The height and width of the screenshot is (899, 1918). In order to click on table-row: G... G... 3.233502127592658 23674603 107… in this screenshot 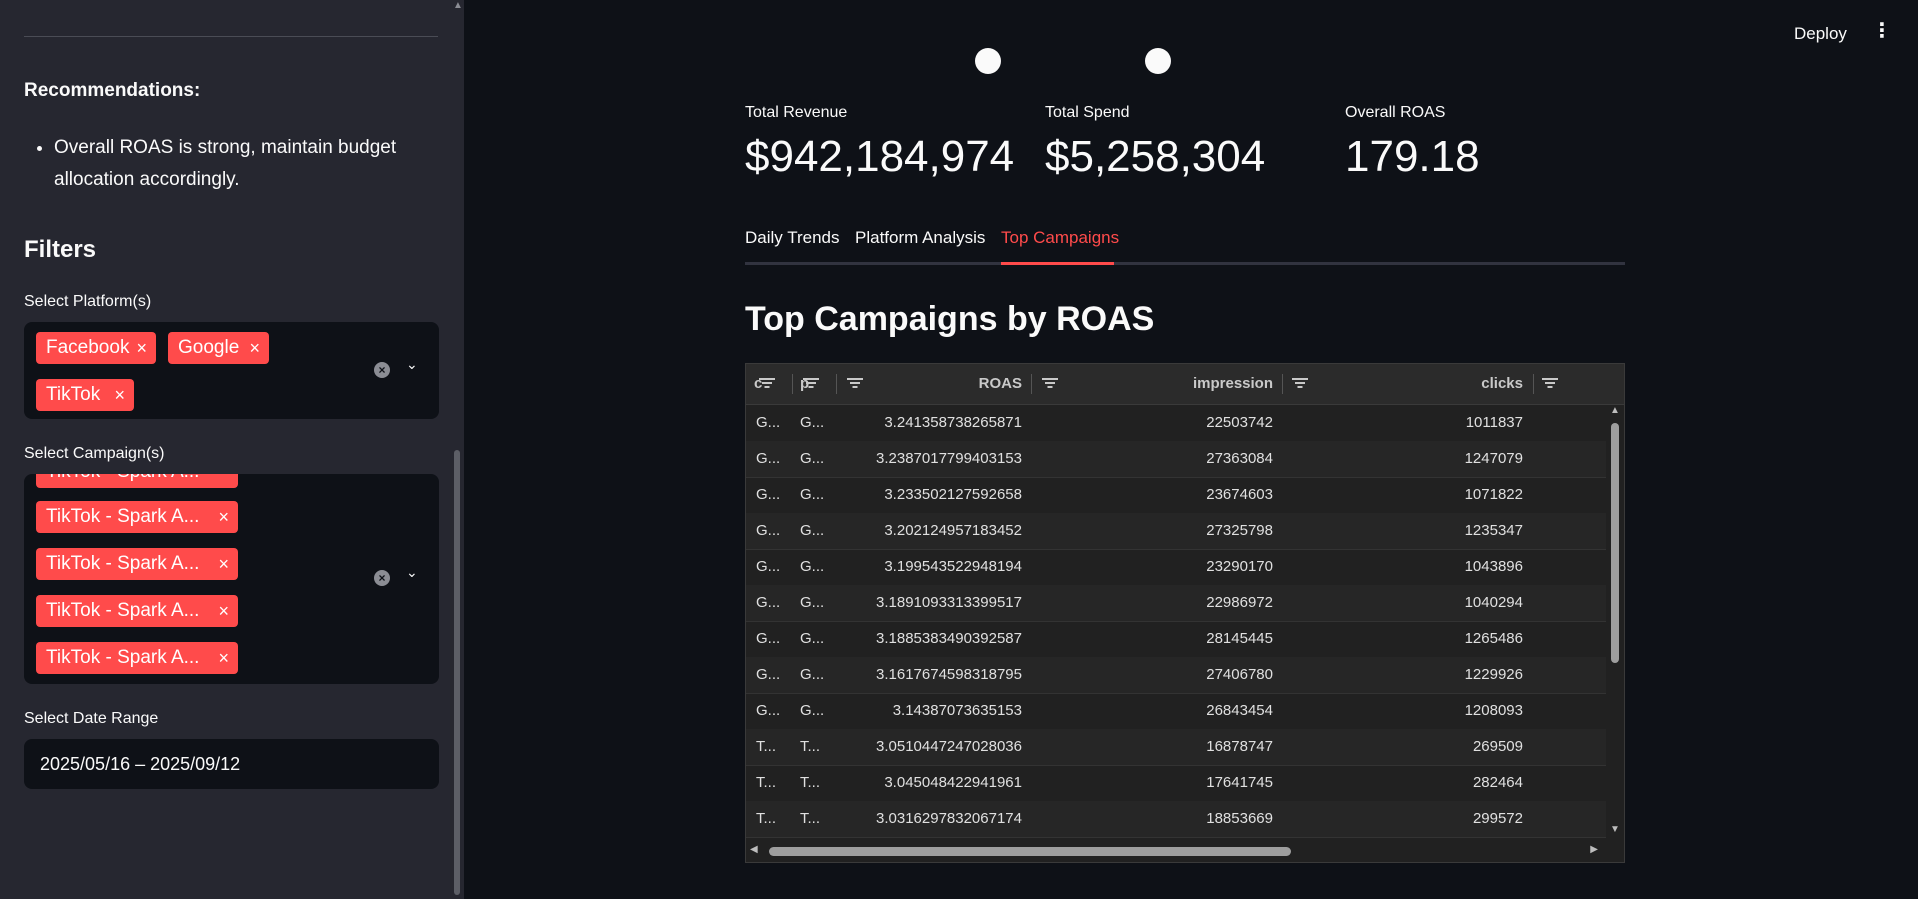, I will do `click(1176, 495)`.